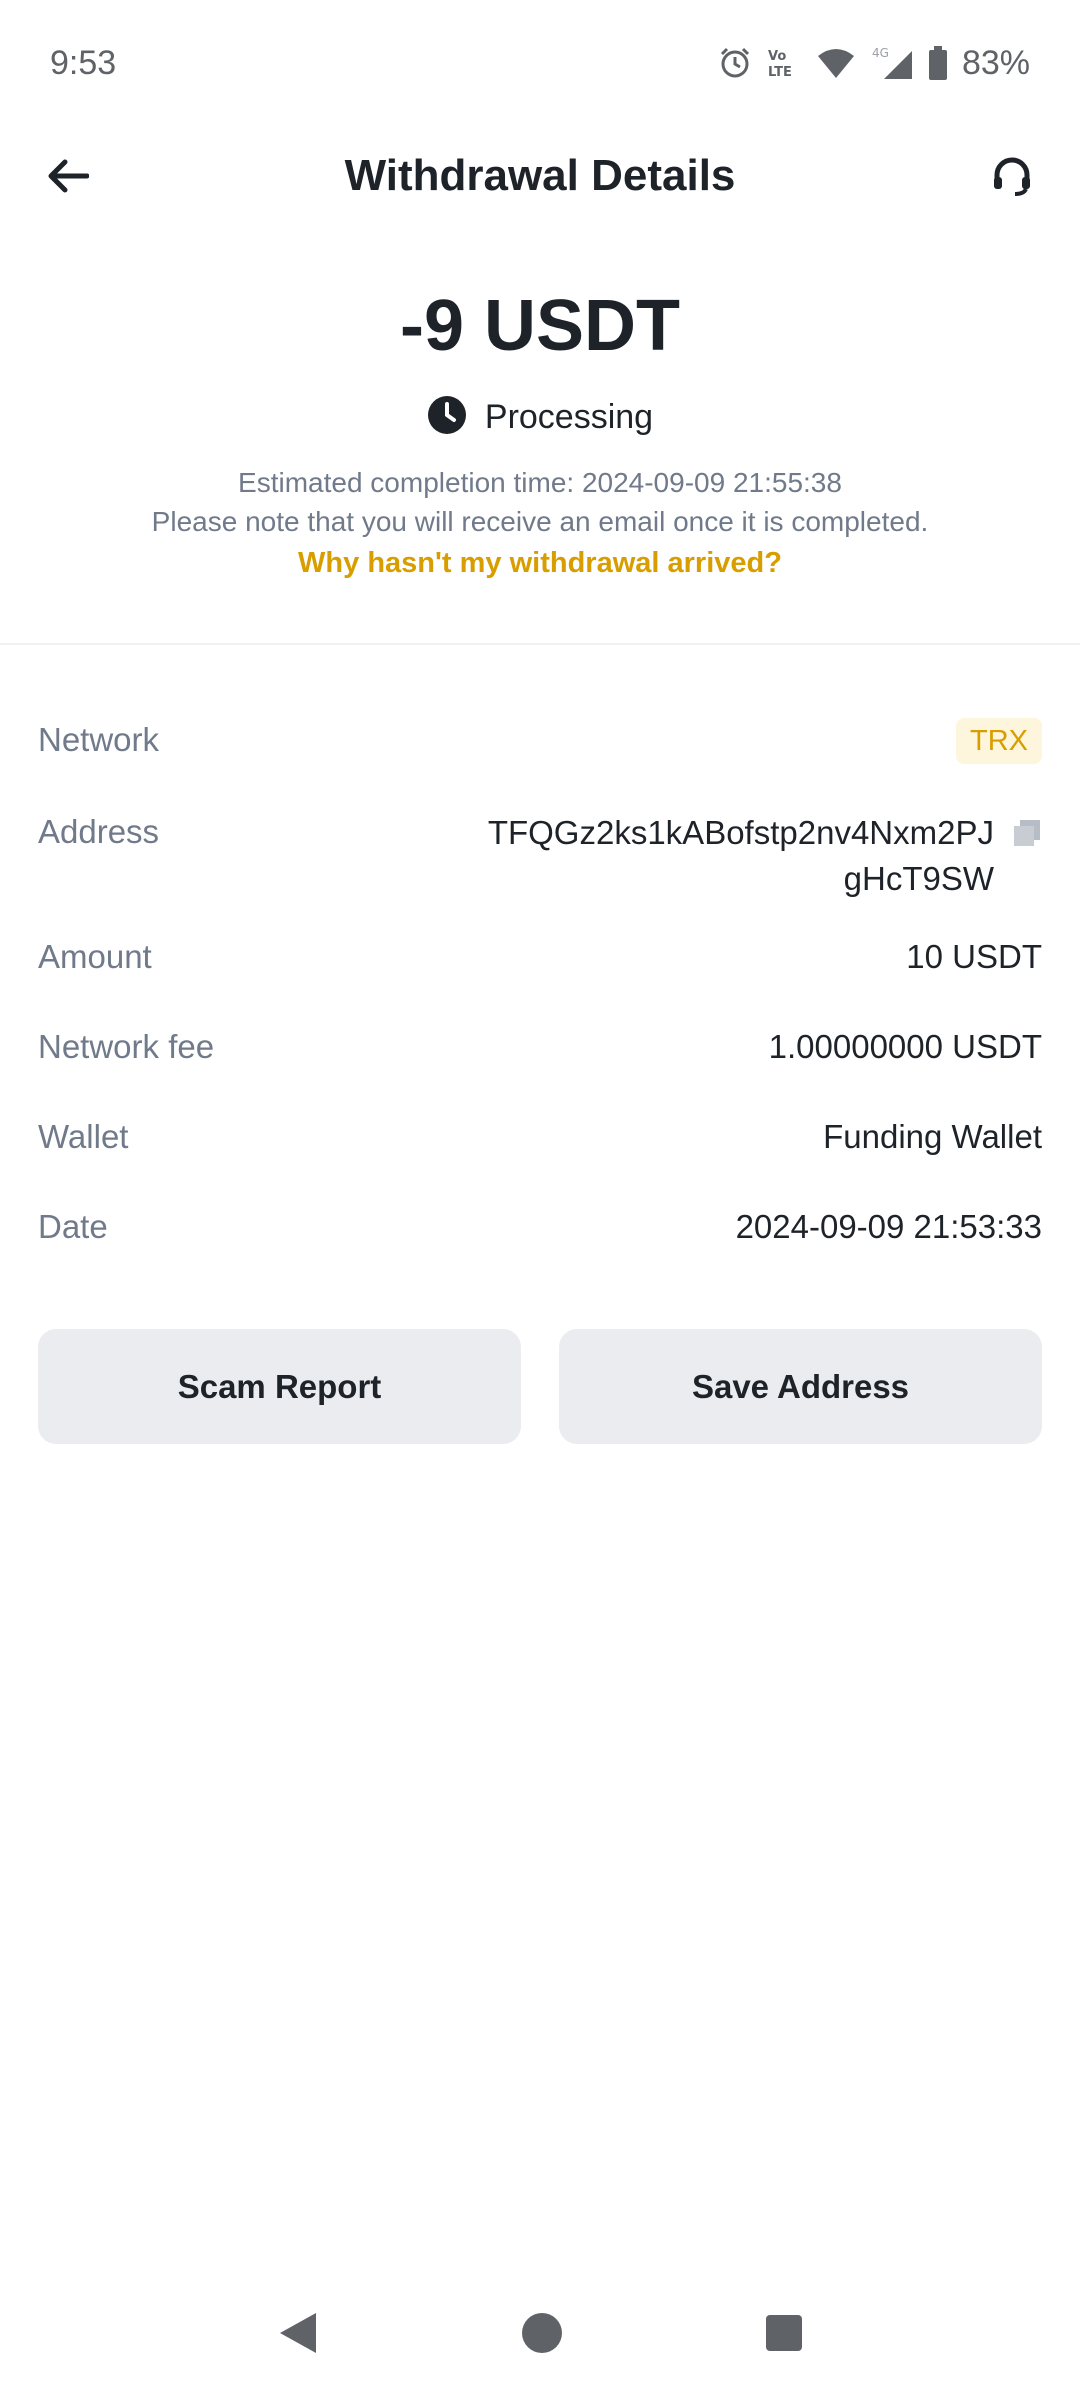  What do you see at coordinates (569, 417) in the screenshot?
I see `status-text: Processing` at bounding box center [569, 417].